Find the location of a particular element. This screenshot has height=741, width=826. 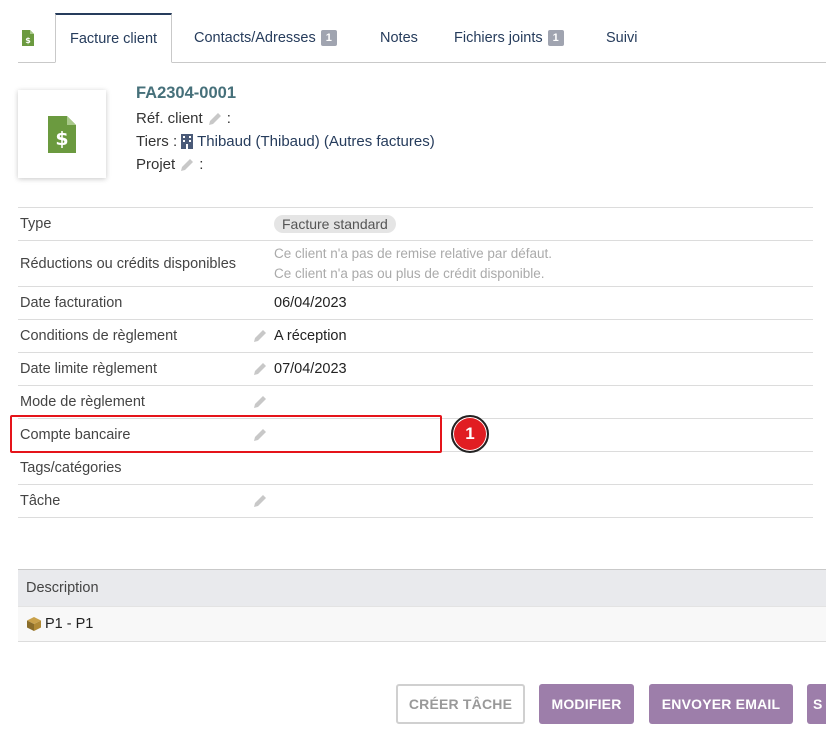

projet-line: Projet : is located at coordinates (169, 164).